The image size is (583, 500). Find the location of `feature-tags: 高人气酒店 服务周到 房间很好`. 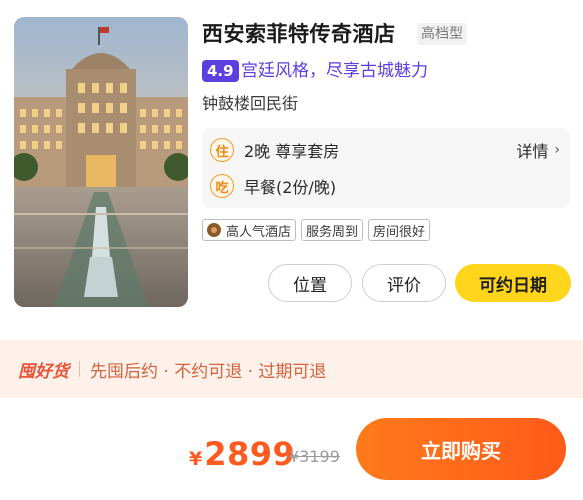

feature-tags: 高人气酒店 服务周到 房间很好 is located at coordinates (316, 230).